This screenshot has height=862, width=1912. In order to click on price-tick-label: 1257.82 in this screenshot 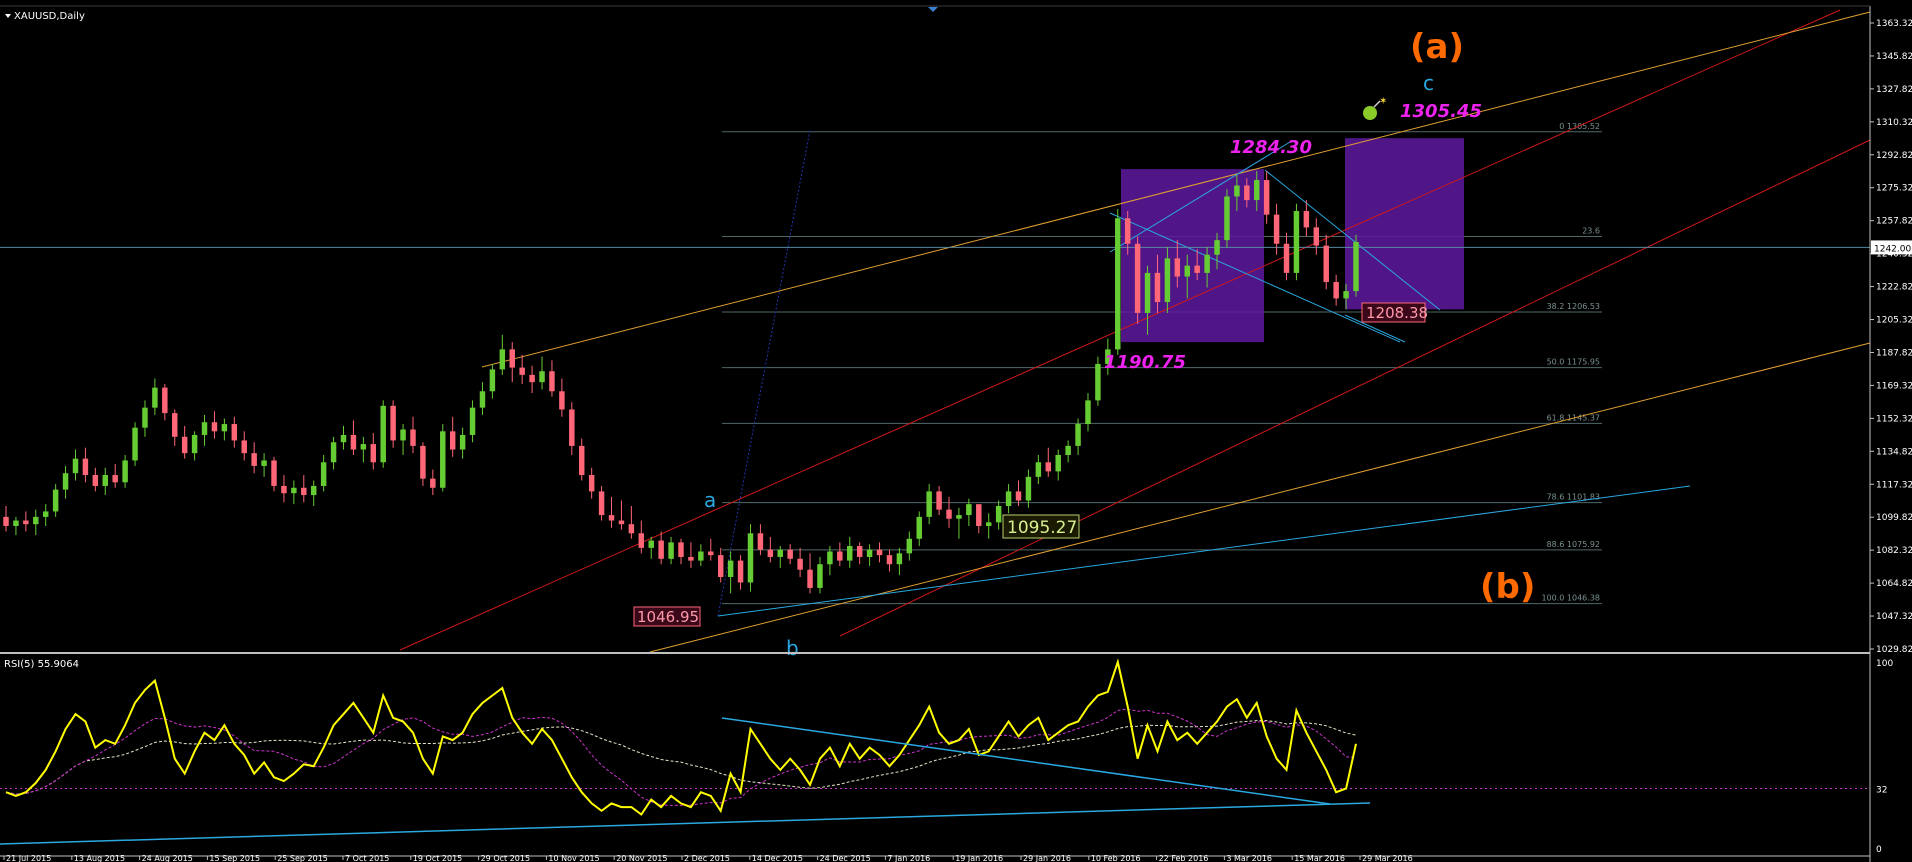, I will do `click(1894, 222)`.